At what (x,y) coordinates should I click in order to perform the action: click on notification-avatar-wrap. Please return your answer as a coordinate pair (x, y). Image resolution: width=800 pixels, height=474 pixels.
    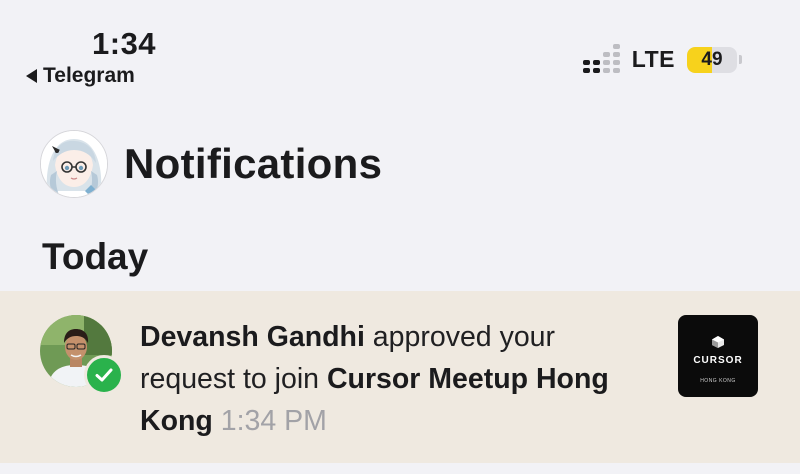
    Looking at the image, I should click on (82, 355).